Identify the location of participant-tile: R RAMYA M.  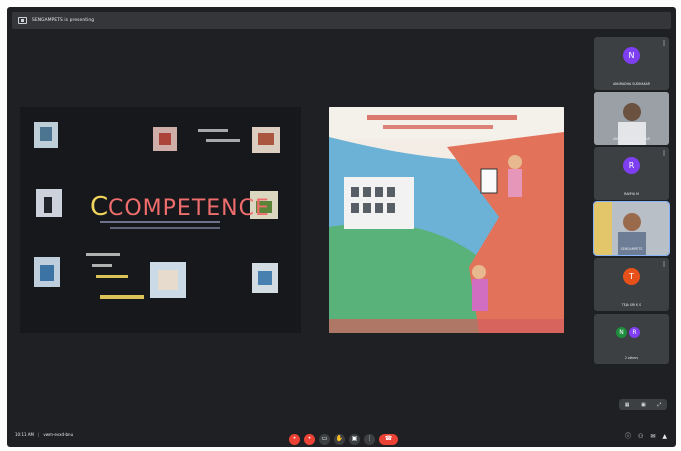
(631, 173).